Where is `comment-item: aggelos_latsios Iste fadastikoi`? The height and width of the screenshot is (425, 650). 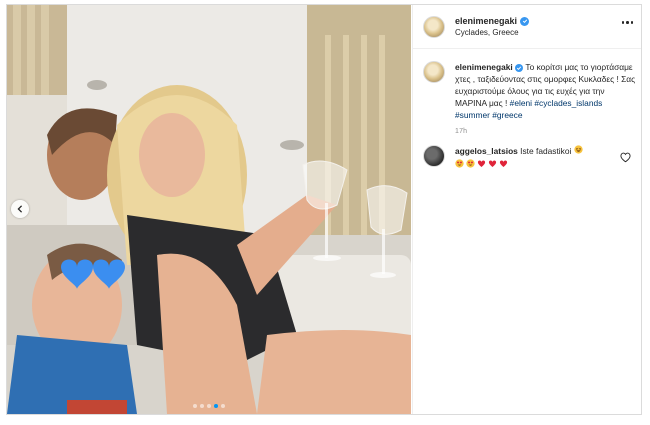
comment-item: aggelos_latsios Iste fadastikoi is located at coordinates (527, 151).